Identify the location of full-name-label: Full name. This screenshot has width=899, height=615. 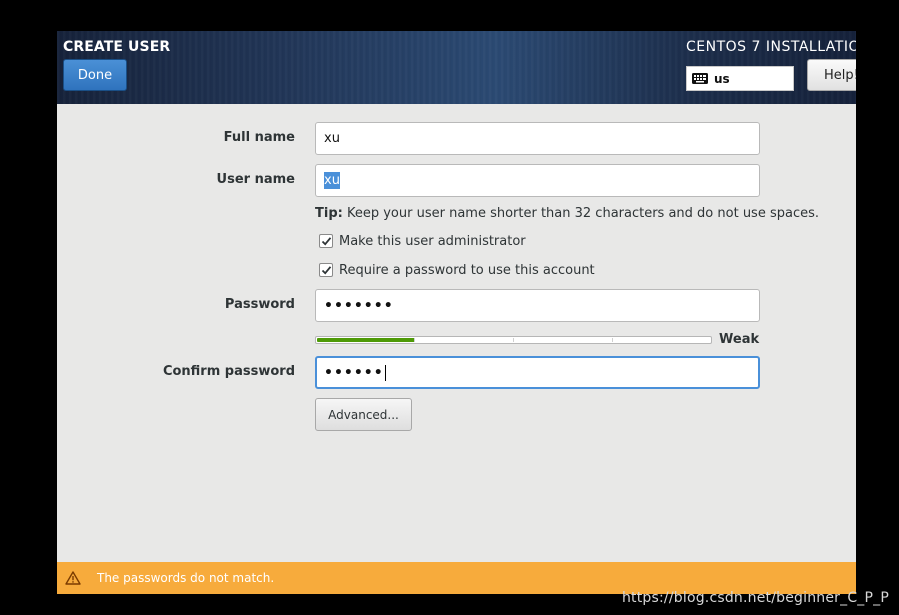
(259, 137).